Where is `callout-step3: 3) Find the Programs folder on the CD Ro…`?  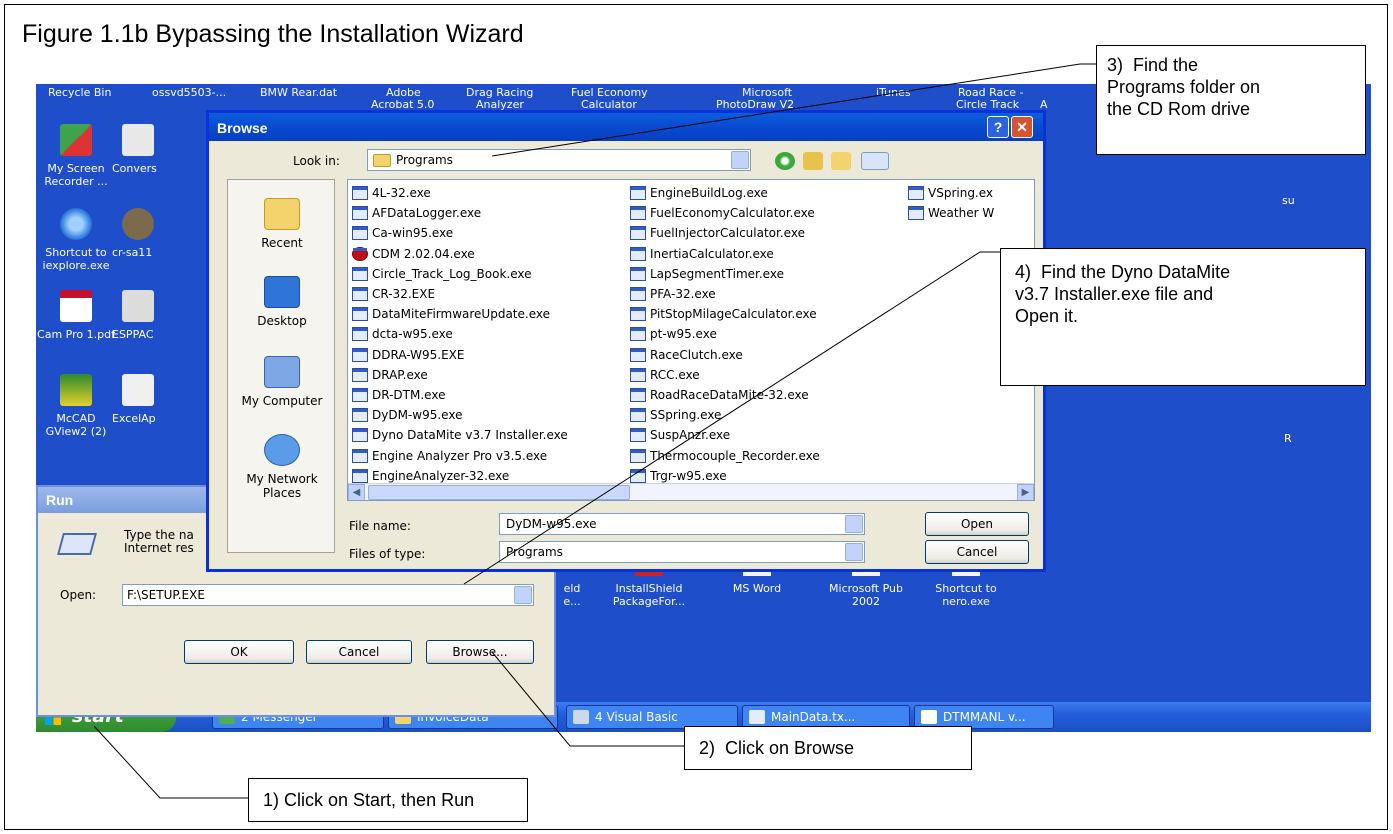 callout-step3: 3) Find the Programs folder on the CD Ro… is located at coordinates (1231, 100).